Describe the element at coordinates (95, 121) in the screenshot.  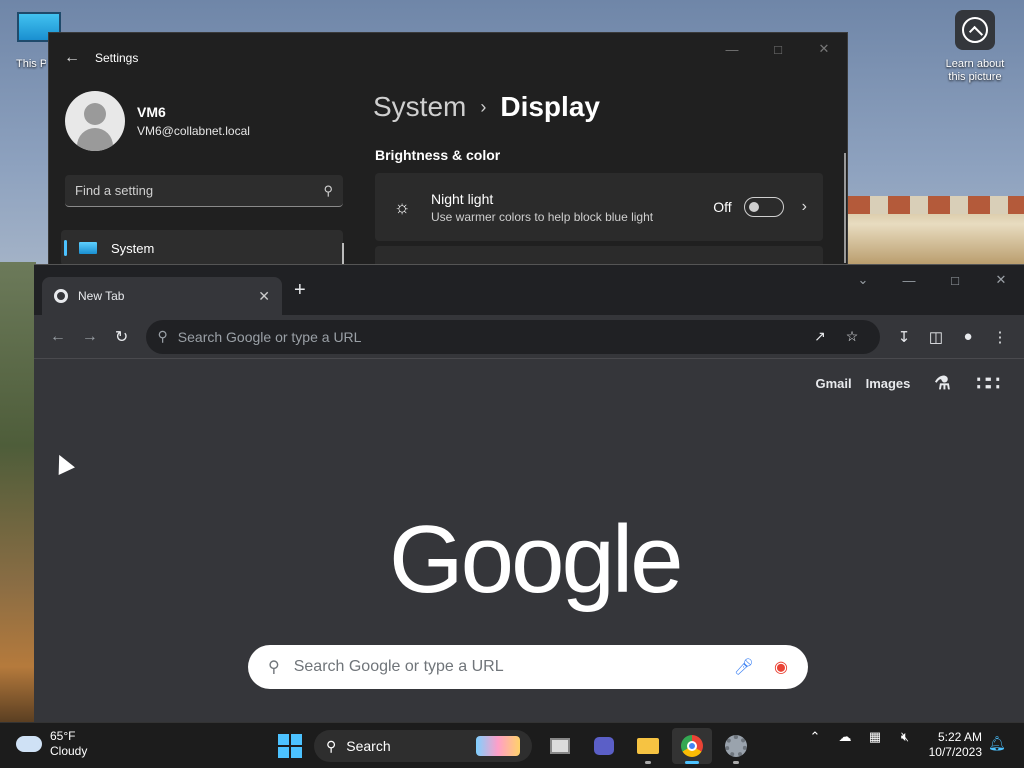
I see `avatar` at that location.